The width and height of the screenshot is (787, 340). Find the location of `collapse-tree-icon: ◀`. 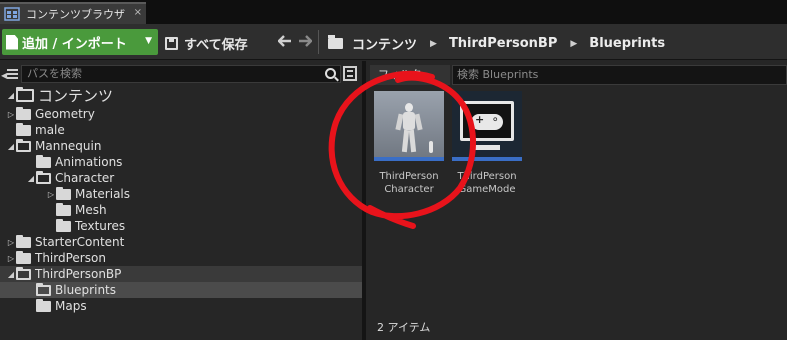

collapse-tree-icon: ◀ is located at coordinates (9, 74).